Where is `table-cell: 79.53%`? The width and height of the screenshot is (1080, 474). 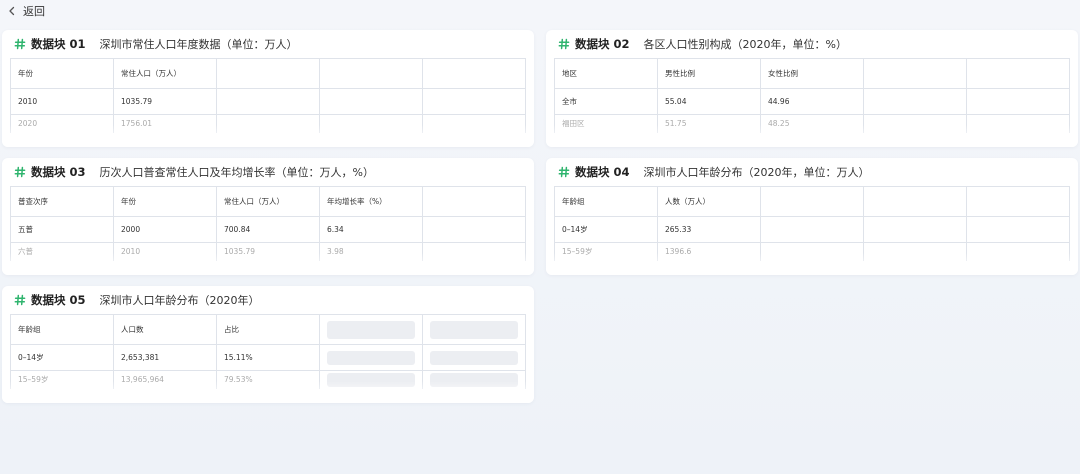 table-cell: 79.53% is located at coordinates (268, 379).